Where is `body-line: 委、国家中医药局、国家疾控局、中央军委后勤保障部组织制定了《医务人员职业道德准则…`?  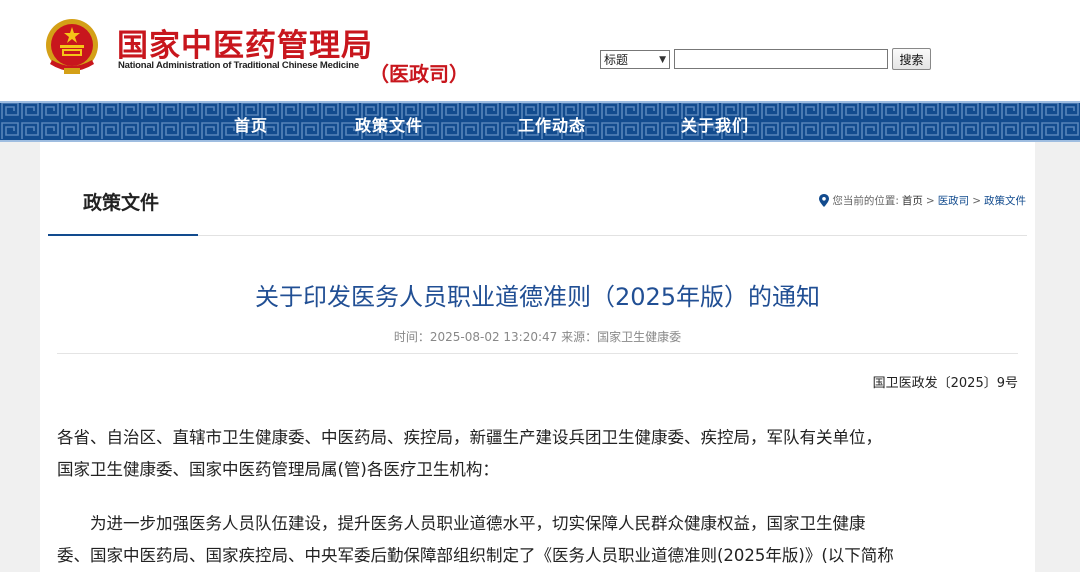 body-line: 委、国家中医药局、国家疾控局、中央军委后勤保障部组织制定了《医务人员职业道德准则… is located at coordinates (475, 555).